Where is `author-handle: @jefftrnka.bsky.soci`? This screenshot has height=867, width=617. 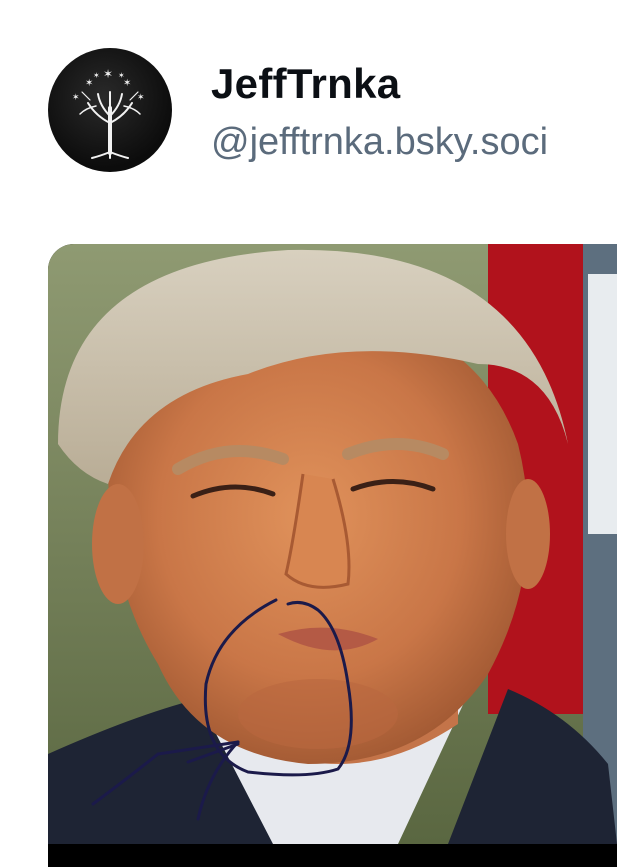 author-handle: @jefftrnka.bsky.soci is located at coordinates (414, 142).